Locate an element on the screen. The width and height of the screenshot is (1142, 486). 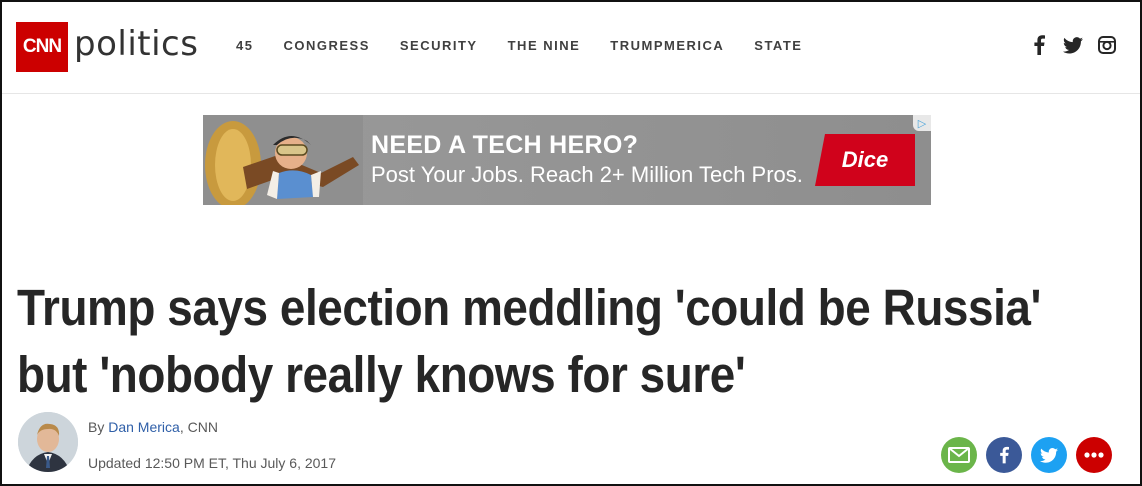
dice-logo: Dice is located at coordinates (865, 160).